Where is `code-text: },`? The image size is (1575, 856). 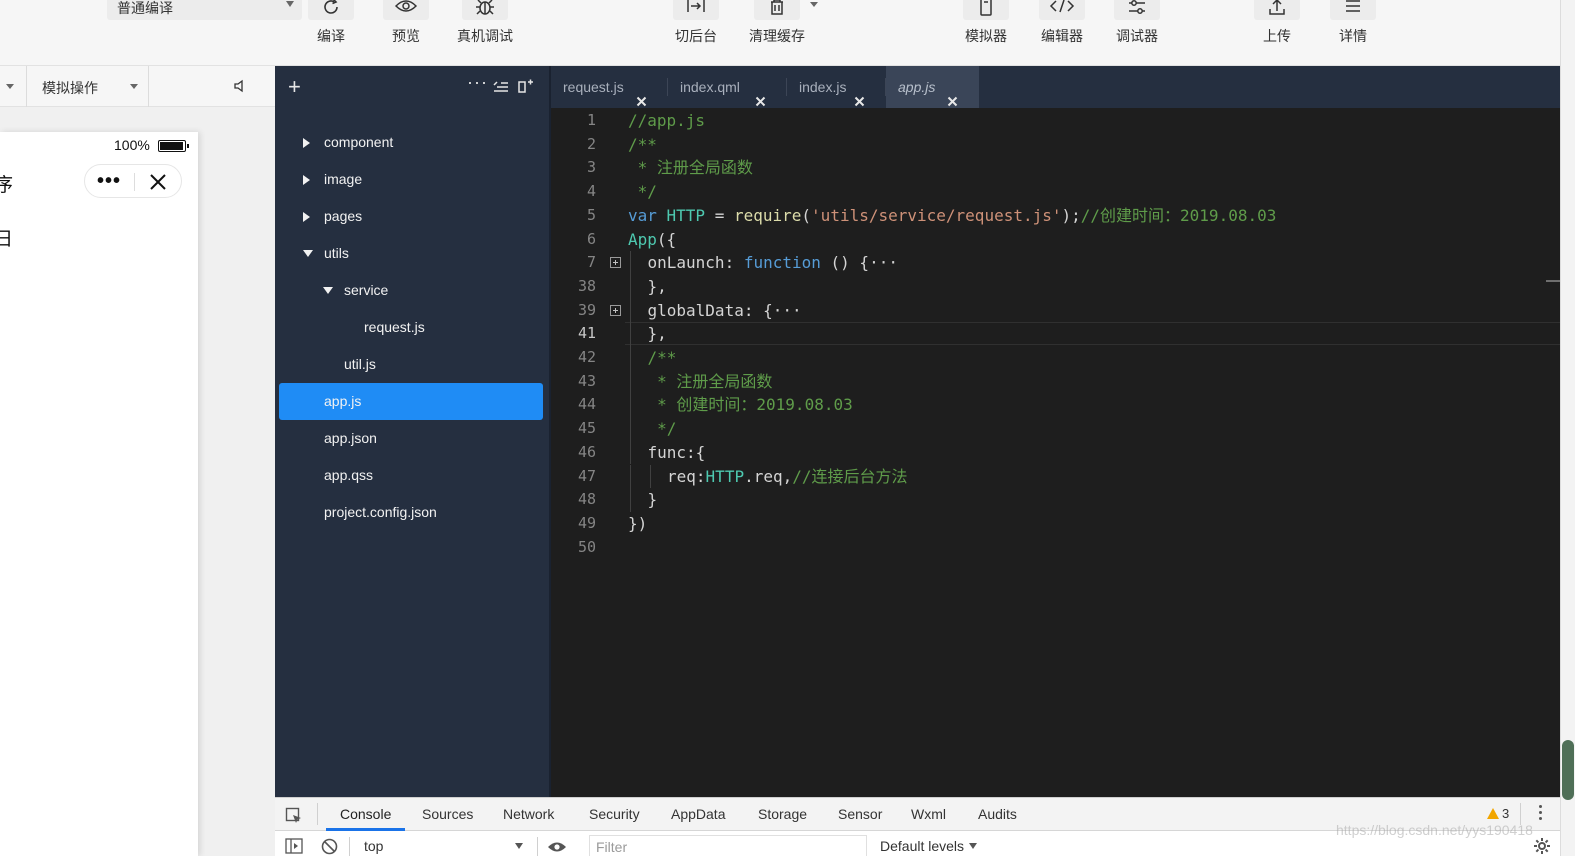
code-text: }, is located at coordinates (657, 333).